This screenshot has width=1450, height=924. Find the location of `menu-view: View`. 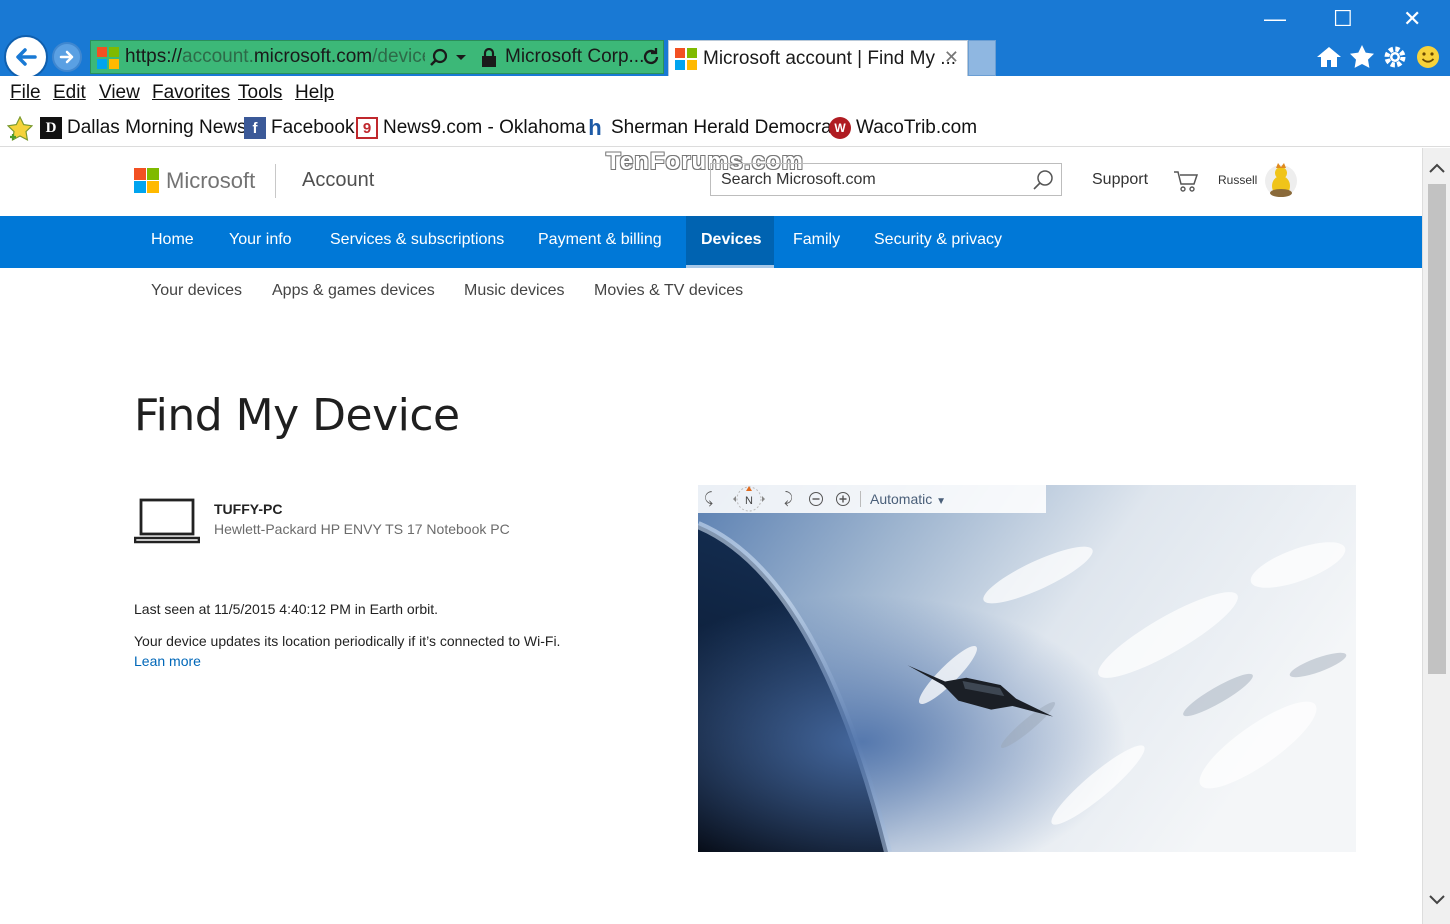

menu-view: View is located at coordinates (119, 93).